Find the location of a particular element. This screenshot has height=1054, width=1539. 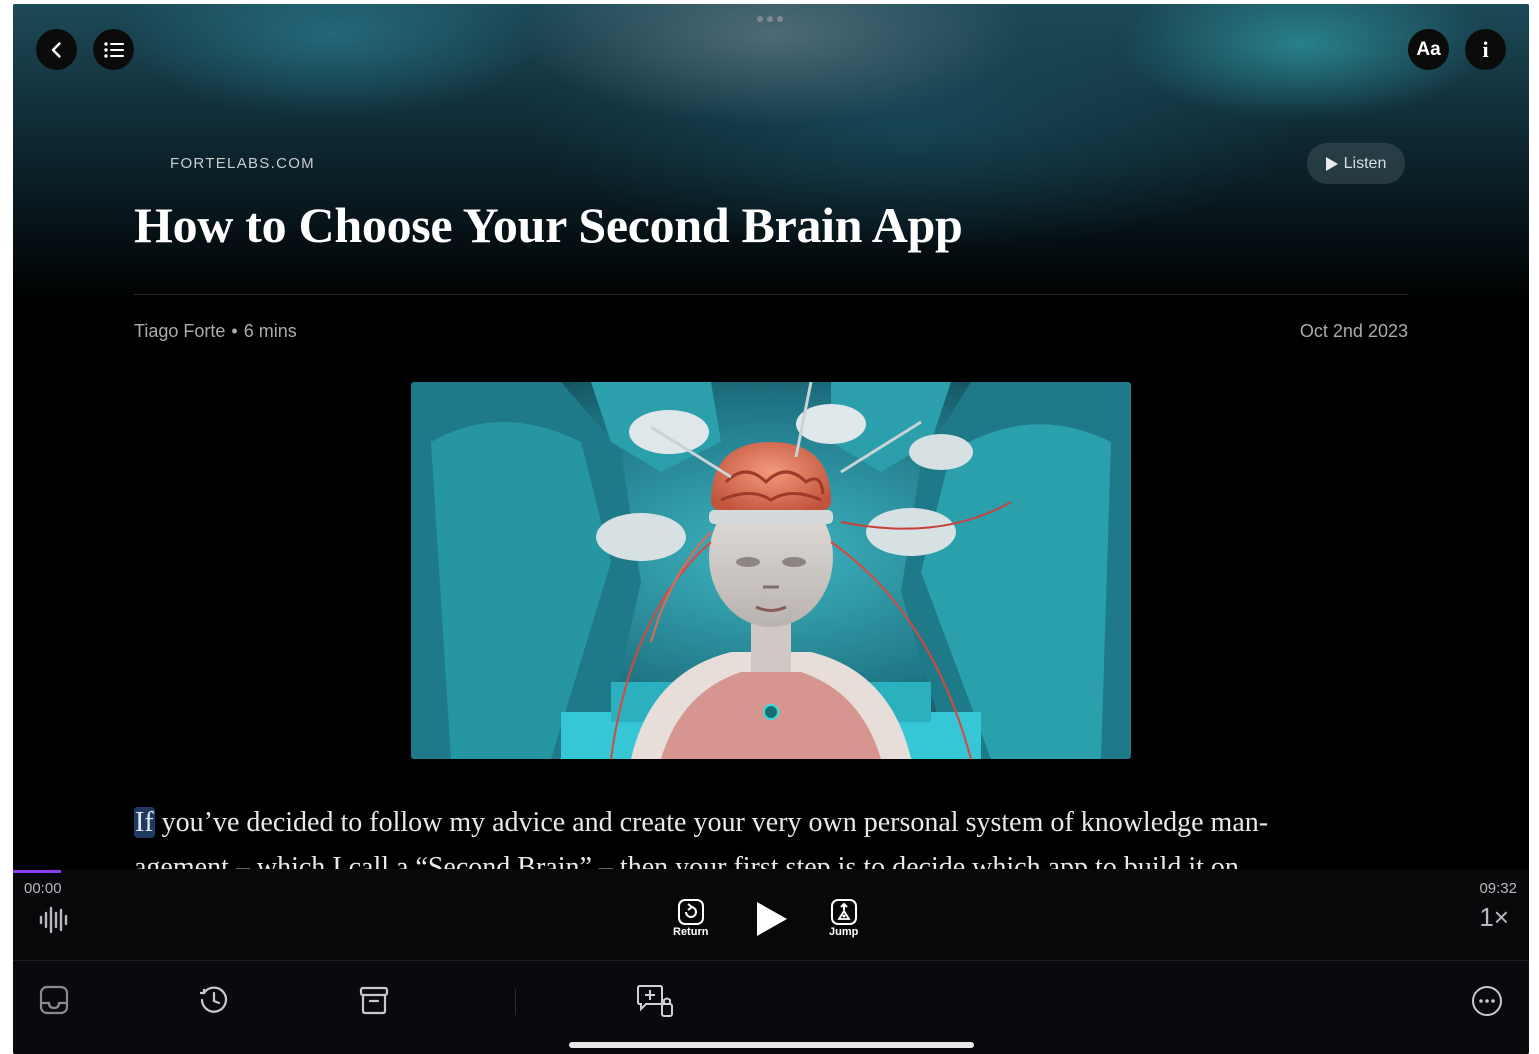

jump-button: Jump is located at coordinates (843, 918).